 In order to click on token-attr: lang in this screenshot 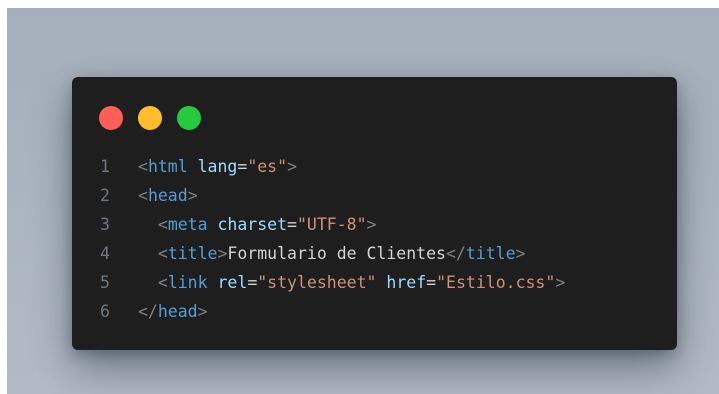, I will do `click(217, 166)`.